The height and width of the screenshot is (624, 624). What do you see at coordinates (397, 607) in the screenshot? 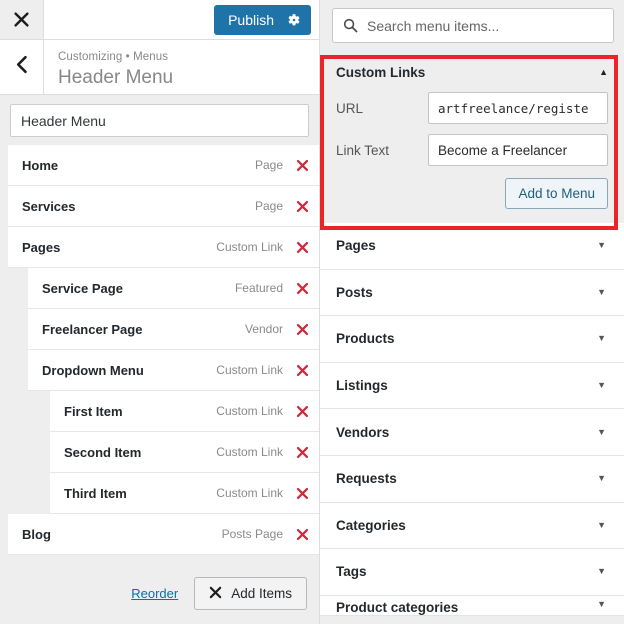
I see `accordion-item-label: Product categories` at bounding box center [397, 607].